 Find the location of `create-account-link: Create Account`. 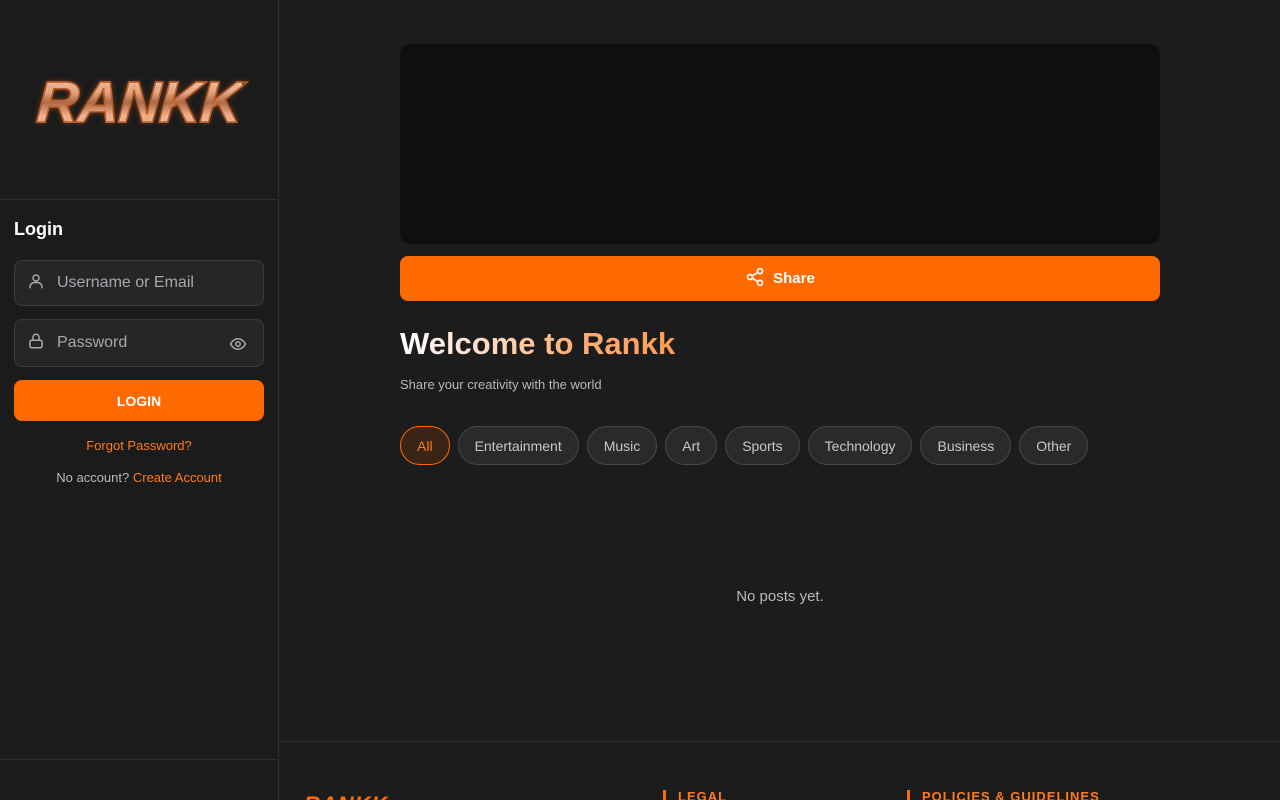

create-account-link: Create Account is located at coordinates (177, 477).